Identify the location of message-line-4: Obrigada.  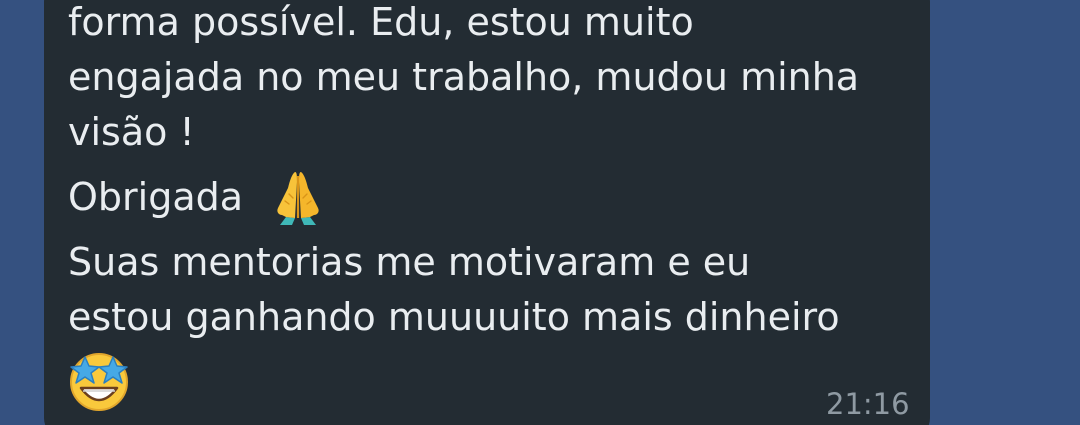
(156, 197).